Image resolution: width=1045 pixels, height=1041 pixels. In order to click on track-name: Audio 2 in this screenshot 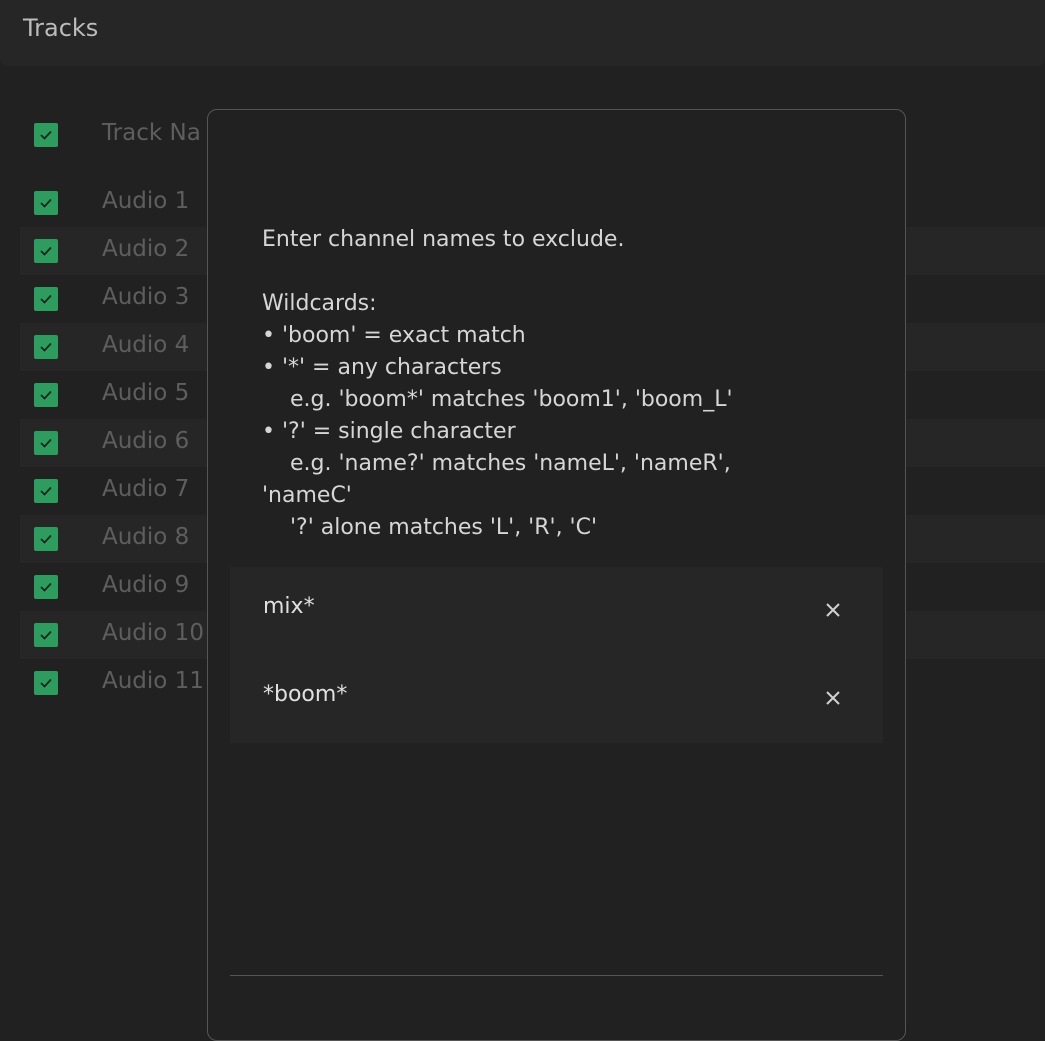, I will do `click(146, 249)`.